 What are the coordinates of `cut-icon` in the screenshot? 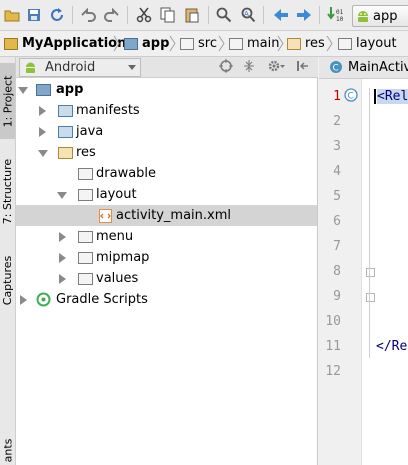 It's located at (143, 14).